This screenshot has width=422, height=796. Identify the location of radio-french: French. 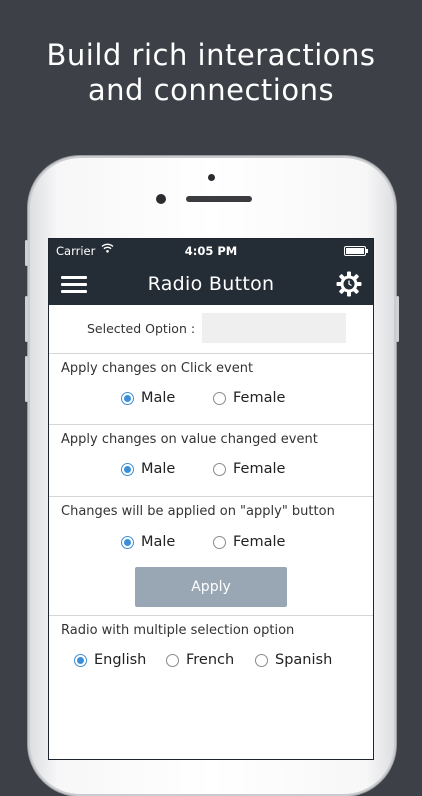
(200, 660).